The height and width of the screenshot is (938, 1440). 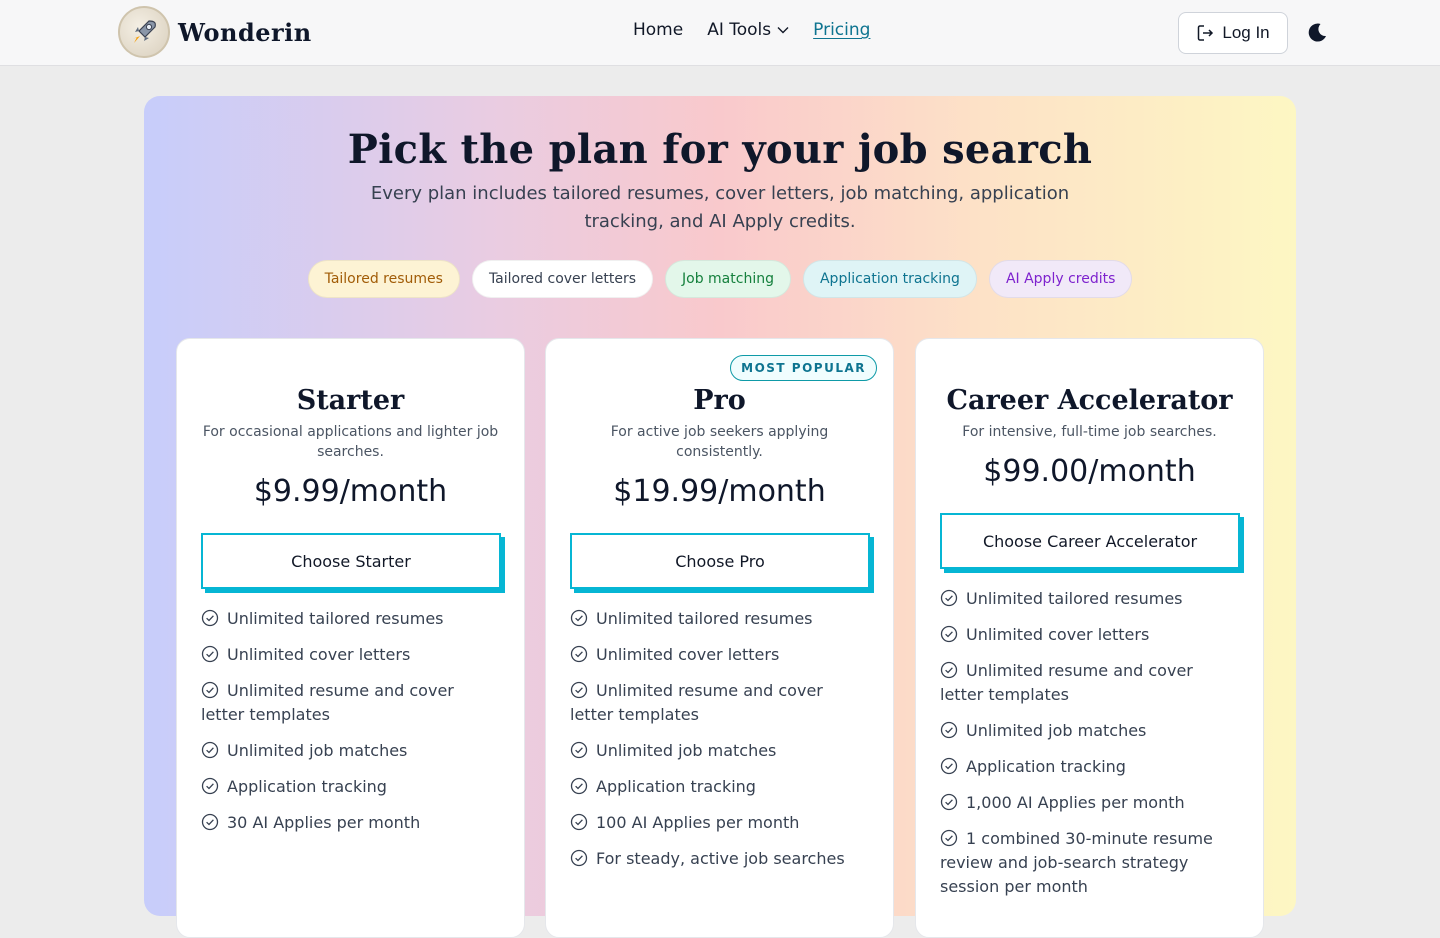 I want to click on chevron-down-icon, so click(x=783, y=30).